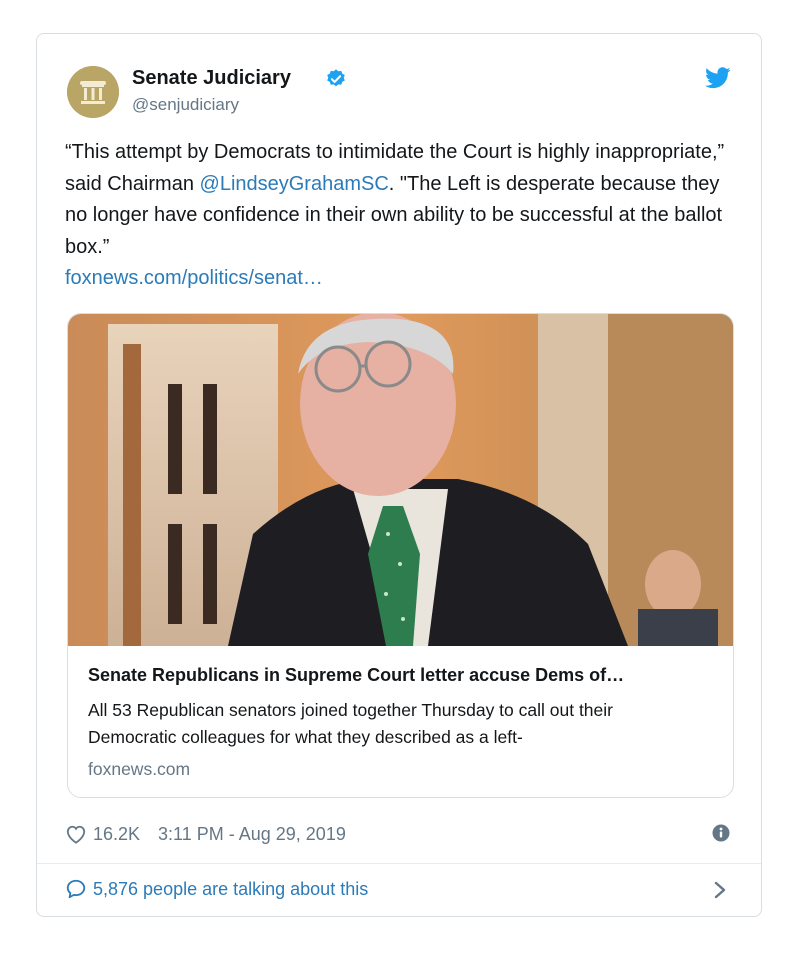  What do you see at coordinates (399, 863) in the screenshot?
I see `divider` at bounding box center [399, 863].